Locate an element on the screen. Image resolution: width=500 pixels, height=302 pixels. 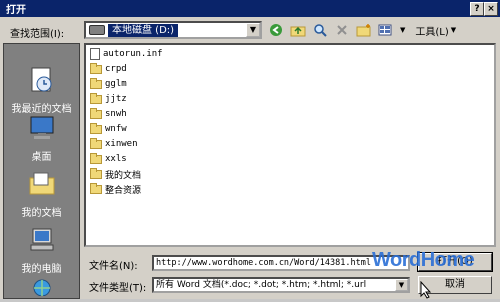
search-icon is located at coordinates (320, 30).